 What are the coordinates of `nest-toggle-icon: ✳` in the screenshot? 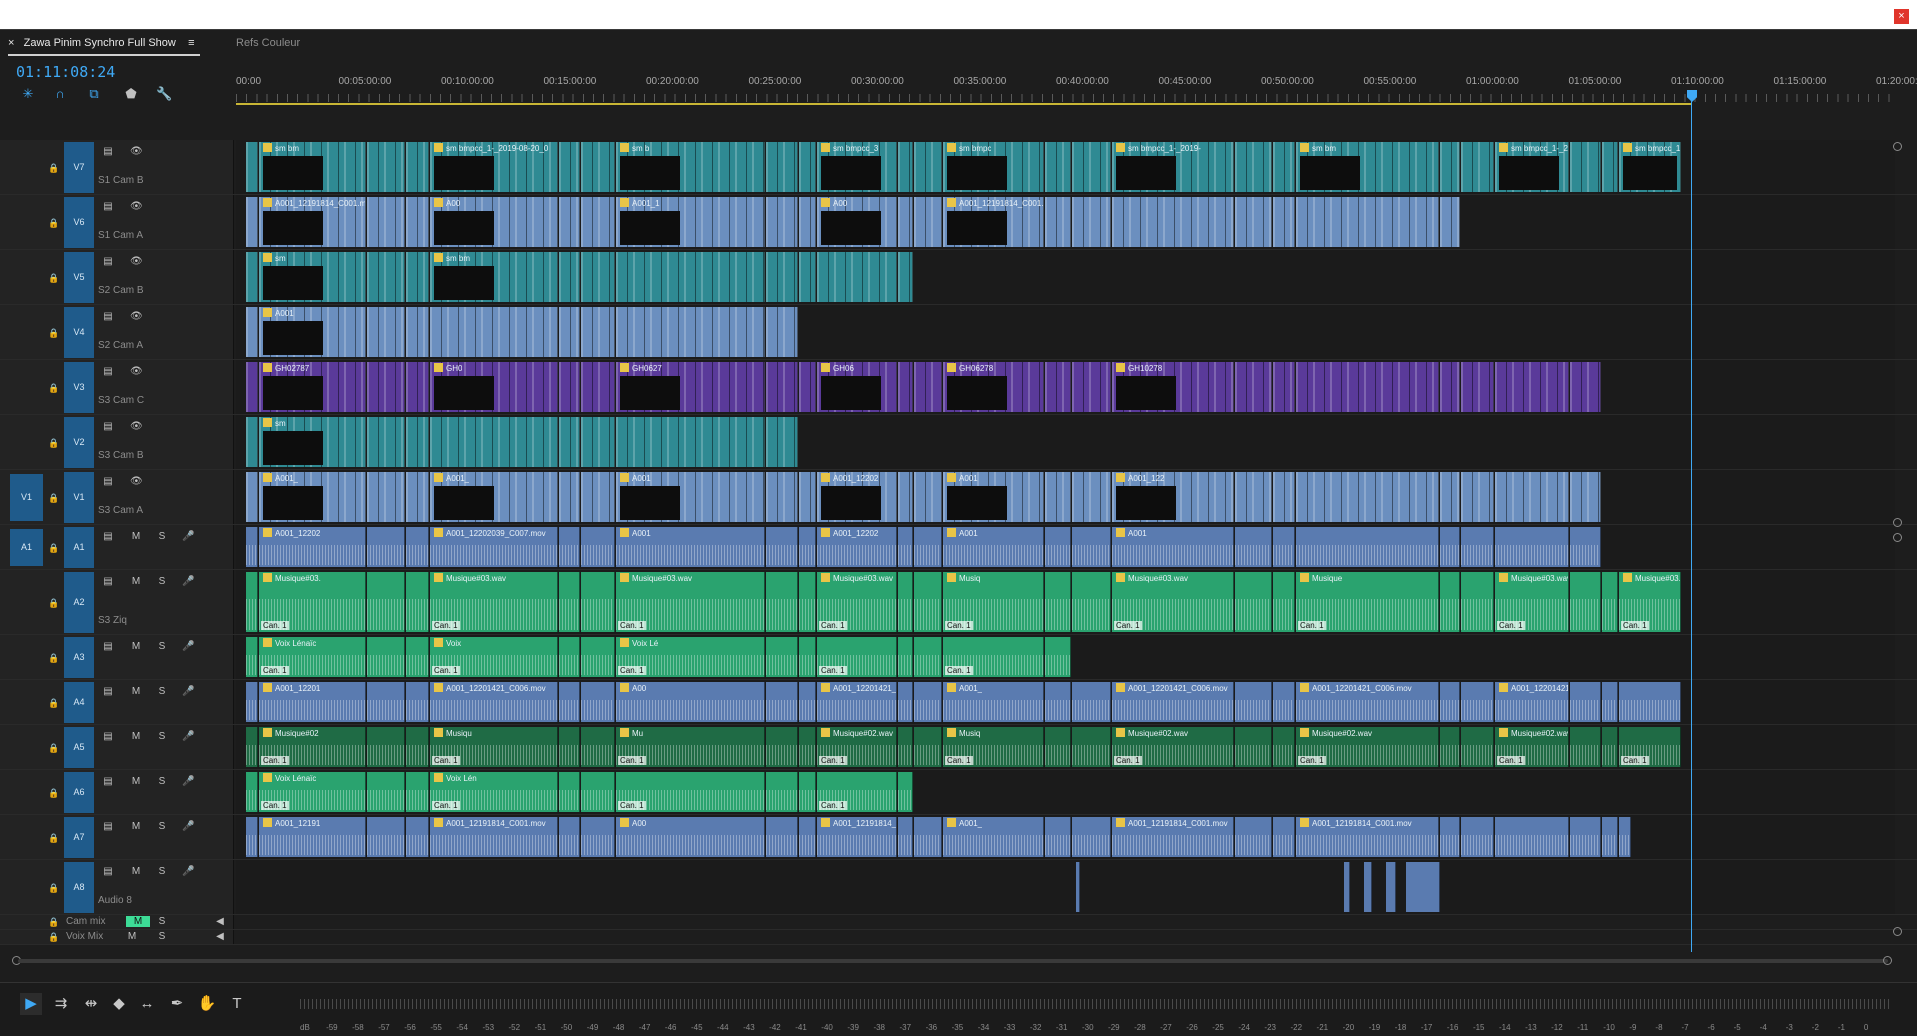 It's located at (28, 94).